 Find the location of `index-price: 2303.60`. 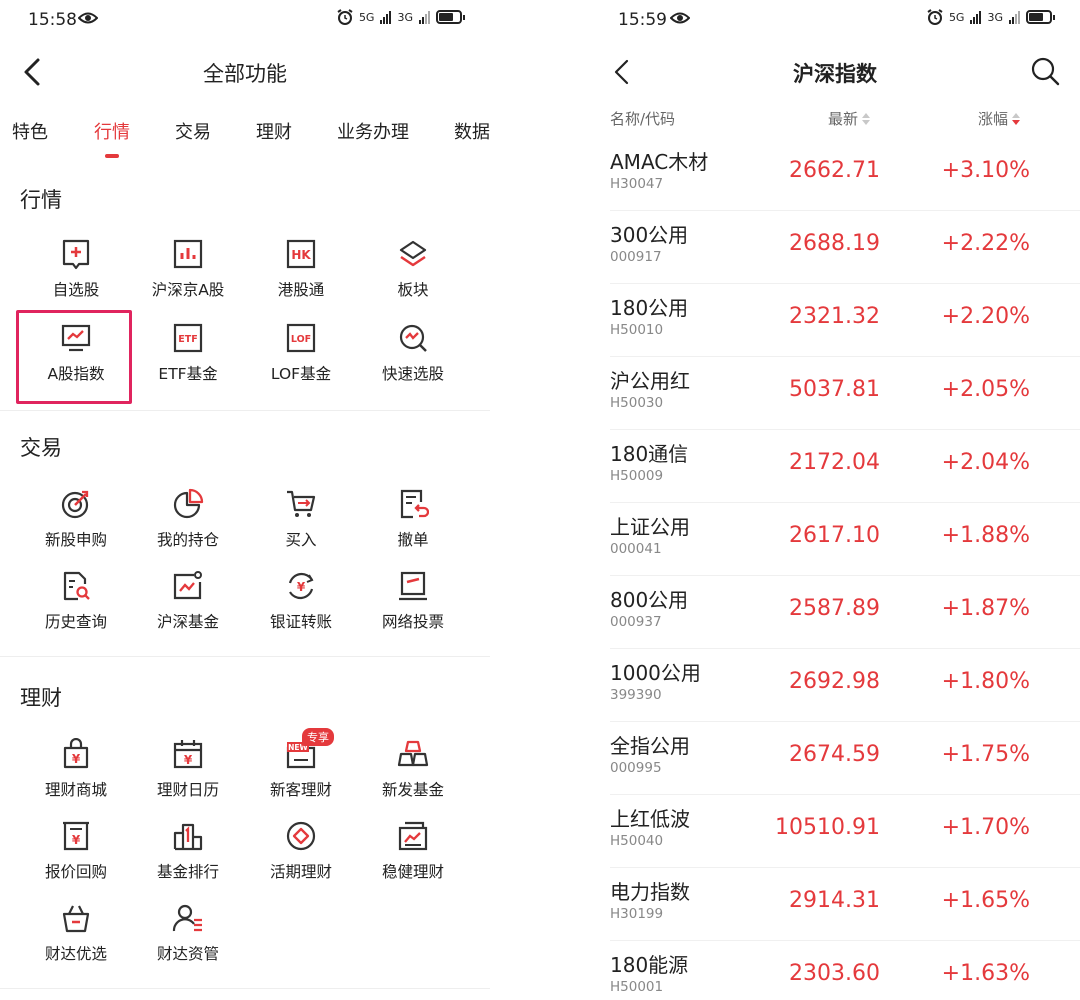

index-price: 2303.60 is located at coordinates (834, 973).